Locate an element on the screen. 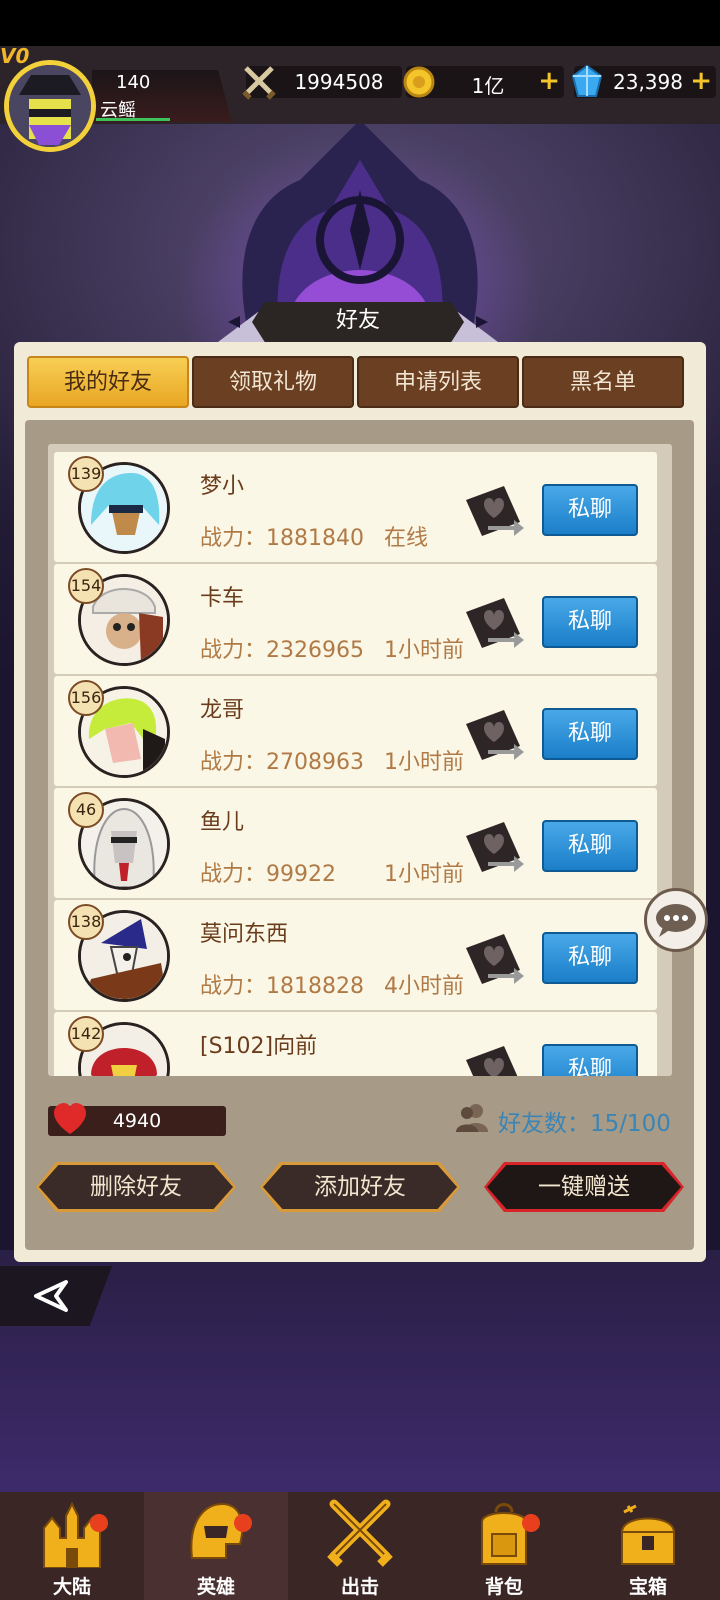  bottom-navigation: 大陆 英雄 出击 背包 宝箱 is located at coordinates (360, 1546).